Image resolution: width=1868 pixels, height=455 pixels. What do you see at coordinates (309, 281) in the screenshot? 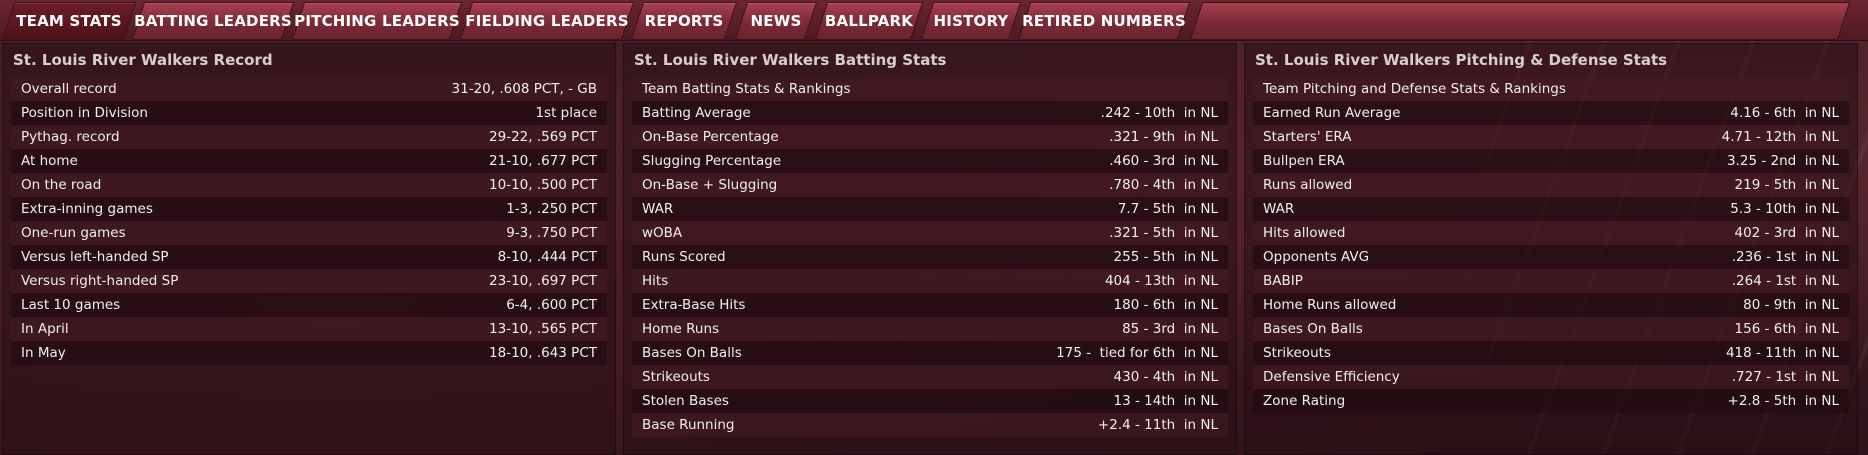
I see `record-row-vs-rhsp: Versus right-handed SP 23-10, .697 PCT` at bounding box center [309, 281].